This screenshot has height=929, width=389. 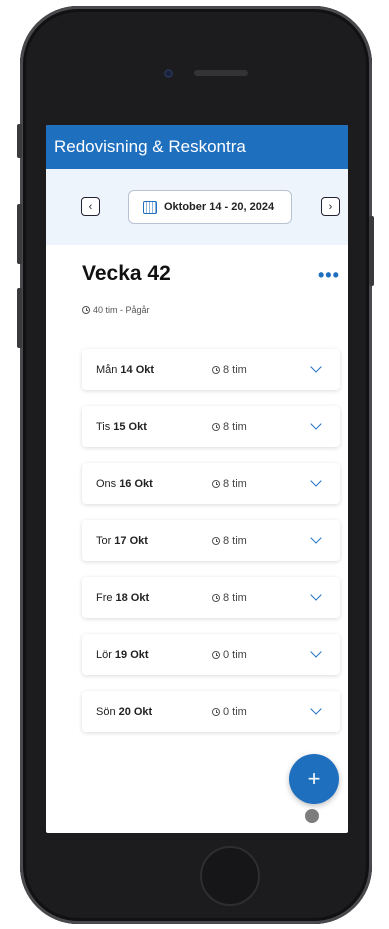 I want to click on power-button, so click(x=371, y=251).